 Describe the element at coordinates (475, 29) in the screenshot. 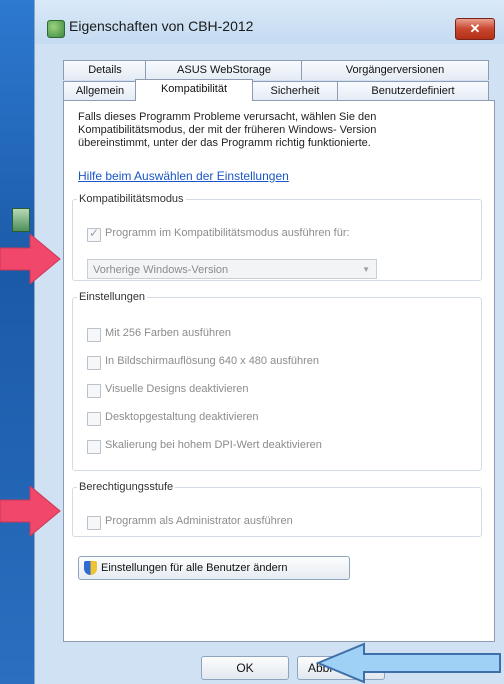

I see `close-button: ✕` at that location.